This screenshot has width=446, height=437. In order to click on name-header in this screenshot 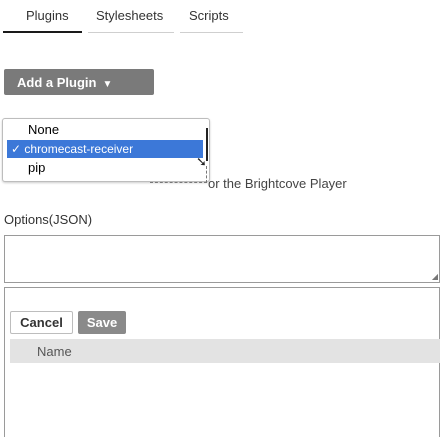, I will do `click(225, 351)`.